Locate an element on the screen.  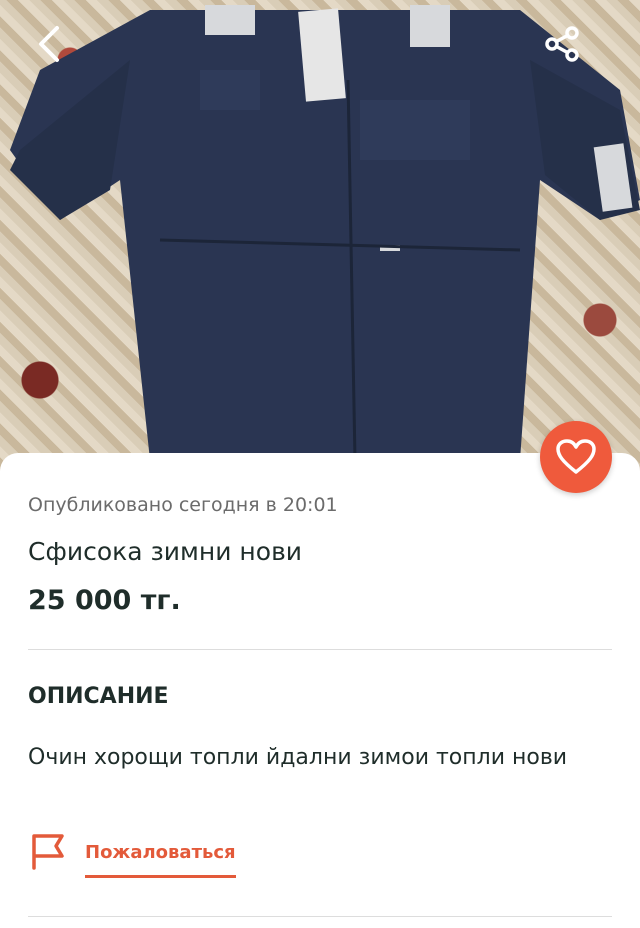
heart-icon is located at coordinates (576, 456).